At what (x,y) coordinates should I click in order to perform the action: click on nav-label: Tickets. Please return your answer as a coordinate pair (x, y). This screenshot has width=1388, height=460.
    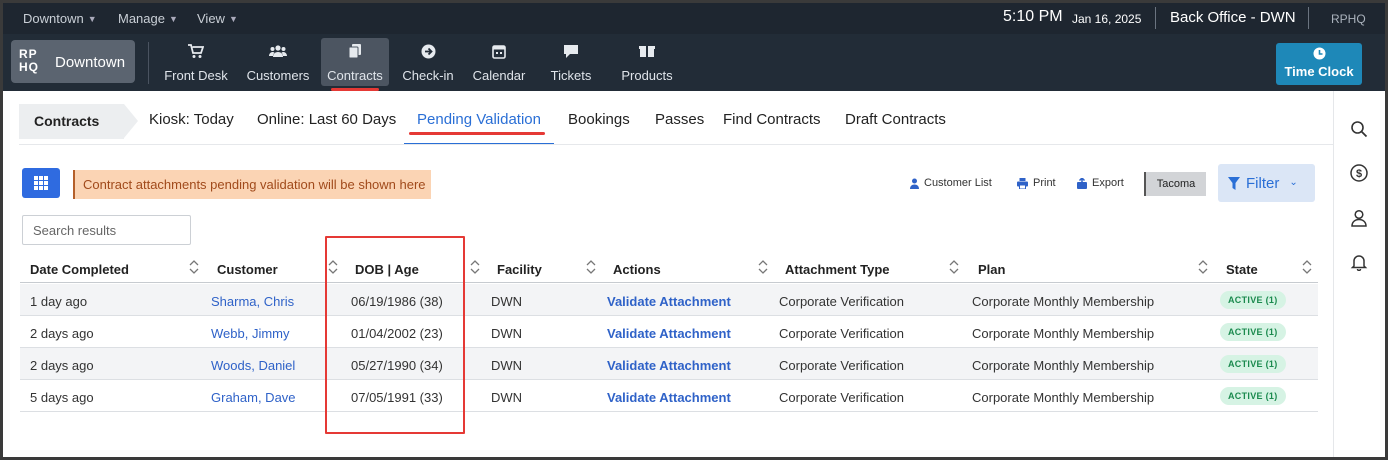
    Looking at the image, I should click on (571, 75).